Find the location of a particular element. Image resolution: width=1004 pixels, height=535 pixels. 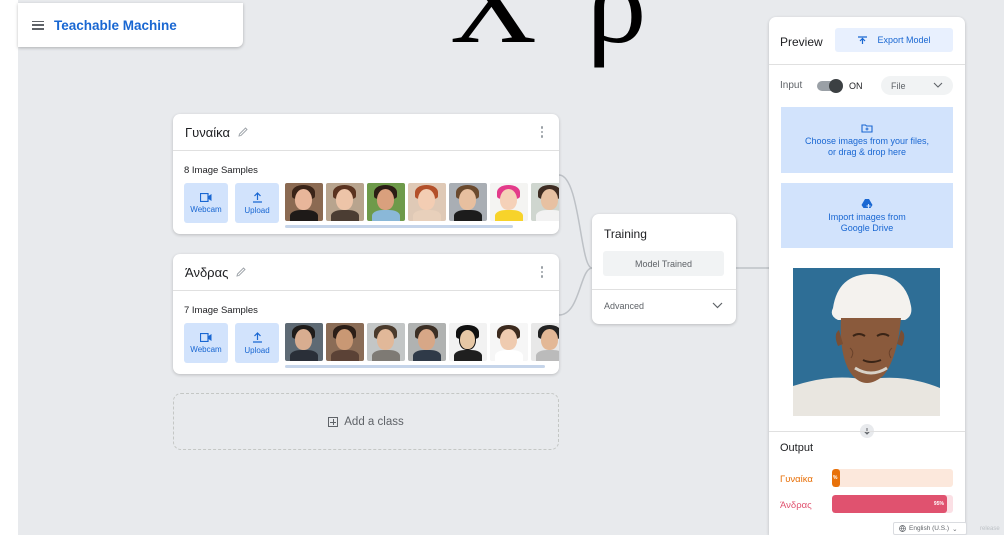

toggle-state-label: ON is located at coordinates (856, 86).